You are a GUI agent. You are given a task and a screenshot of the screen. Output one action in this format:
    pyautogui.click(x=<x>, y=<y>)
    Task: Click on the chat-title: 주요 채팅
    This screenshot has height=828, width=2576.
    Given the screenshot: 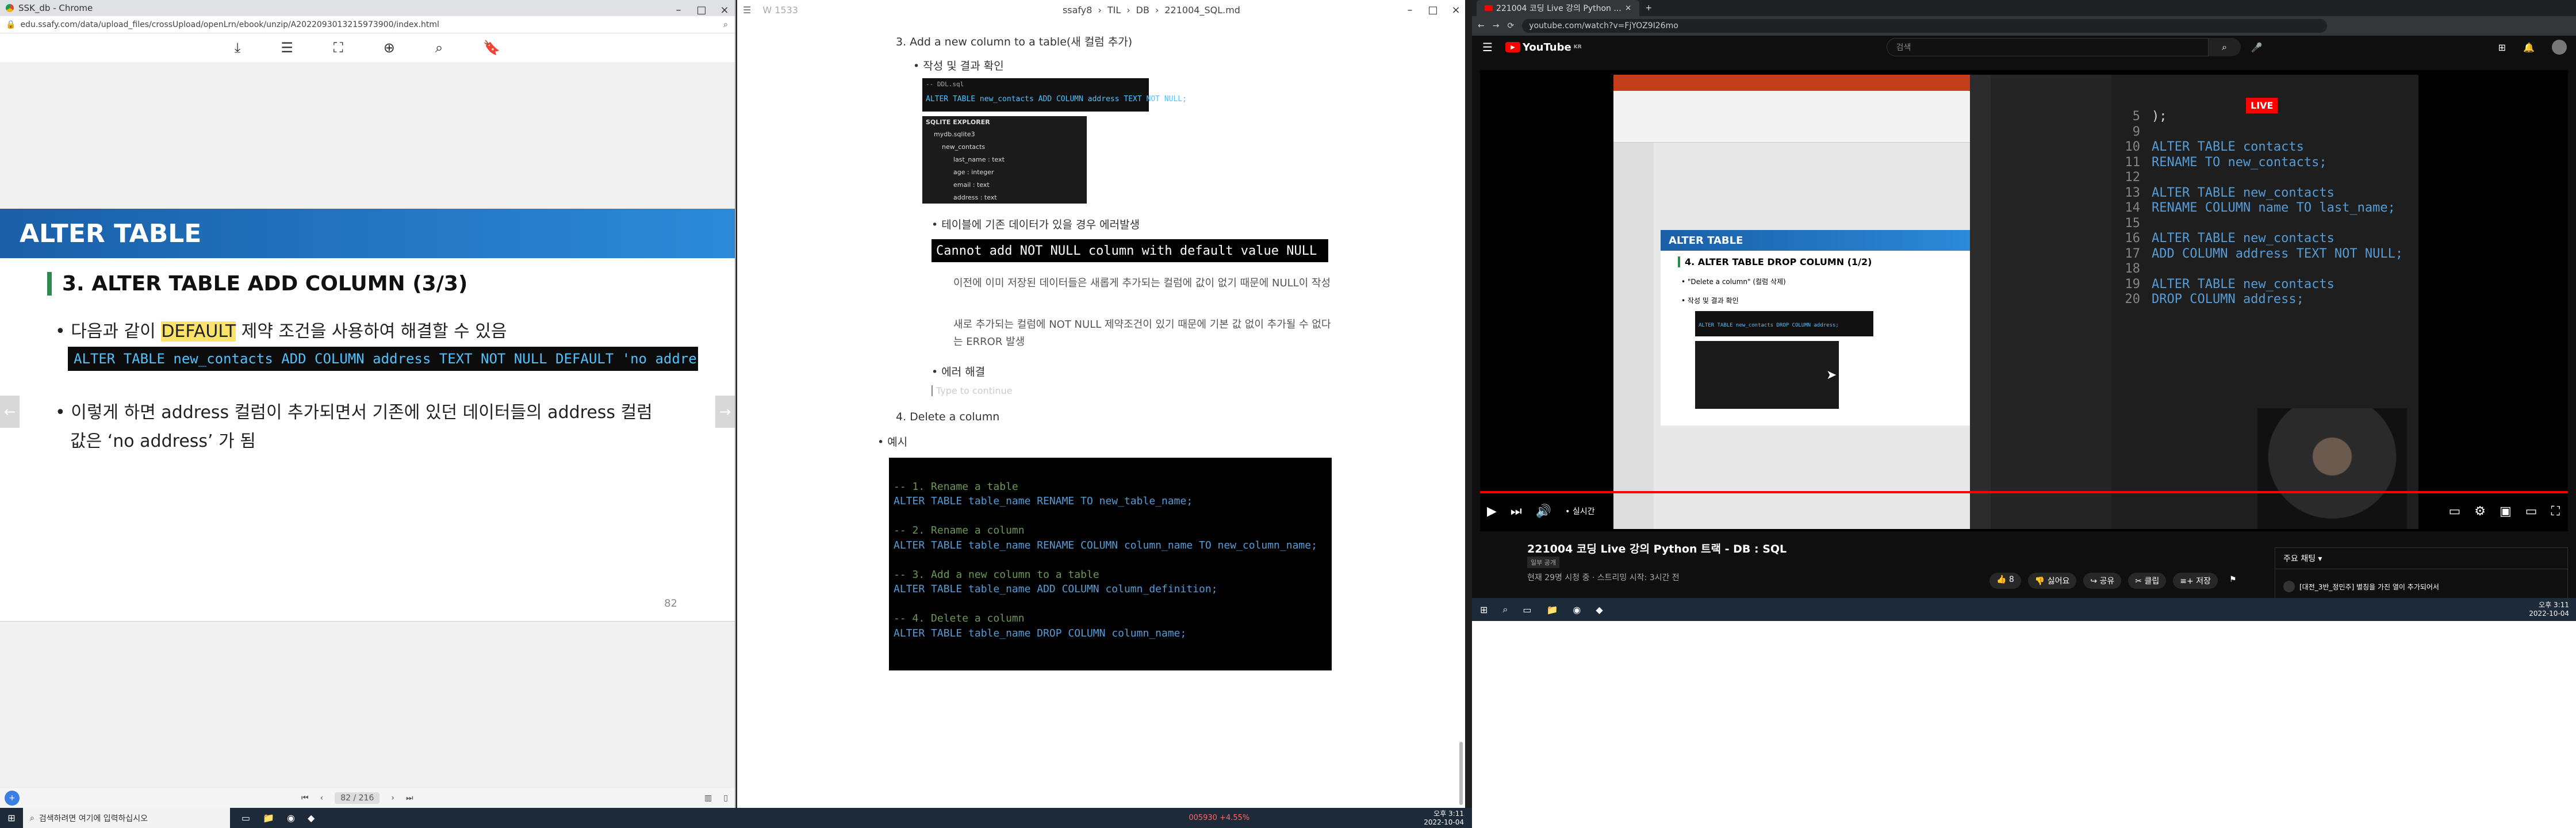 What is the action you would take?
    pyautogui.click(x=2299, y=559)
    